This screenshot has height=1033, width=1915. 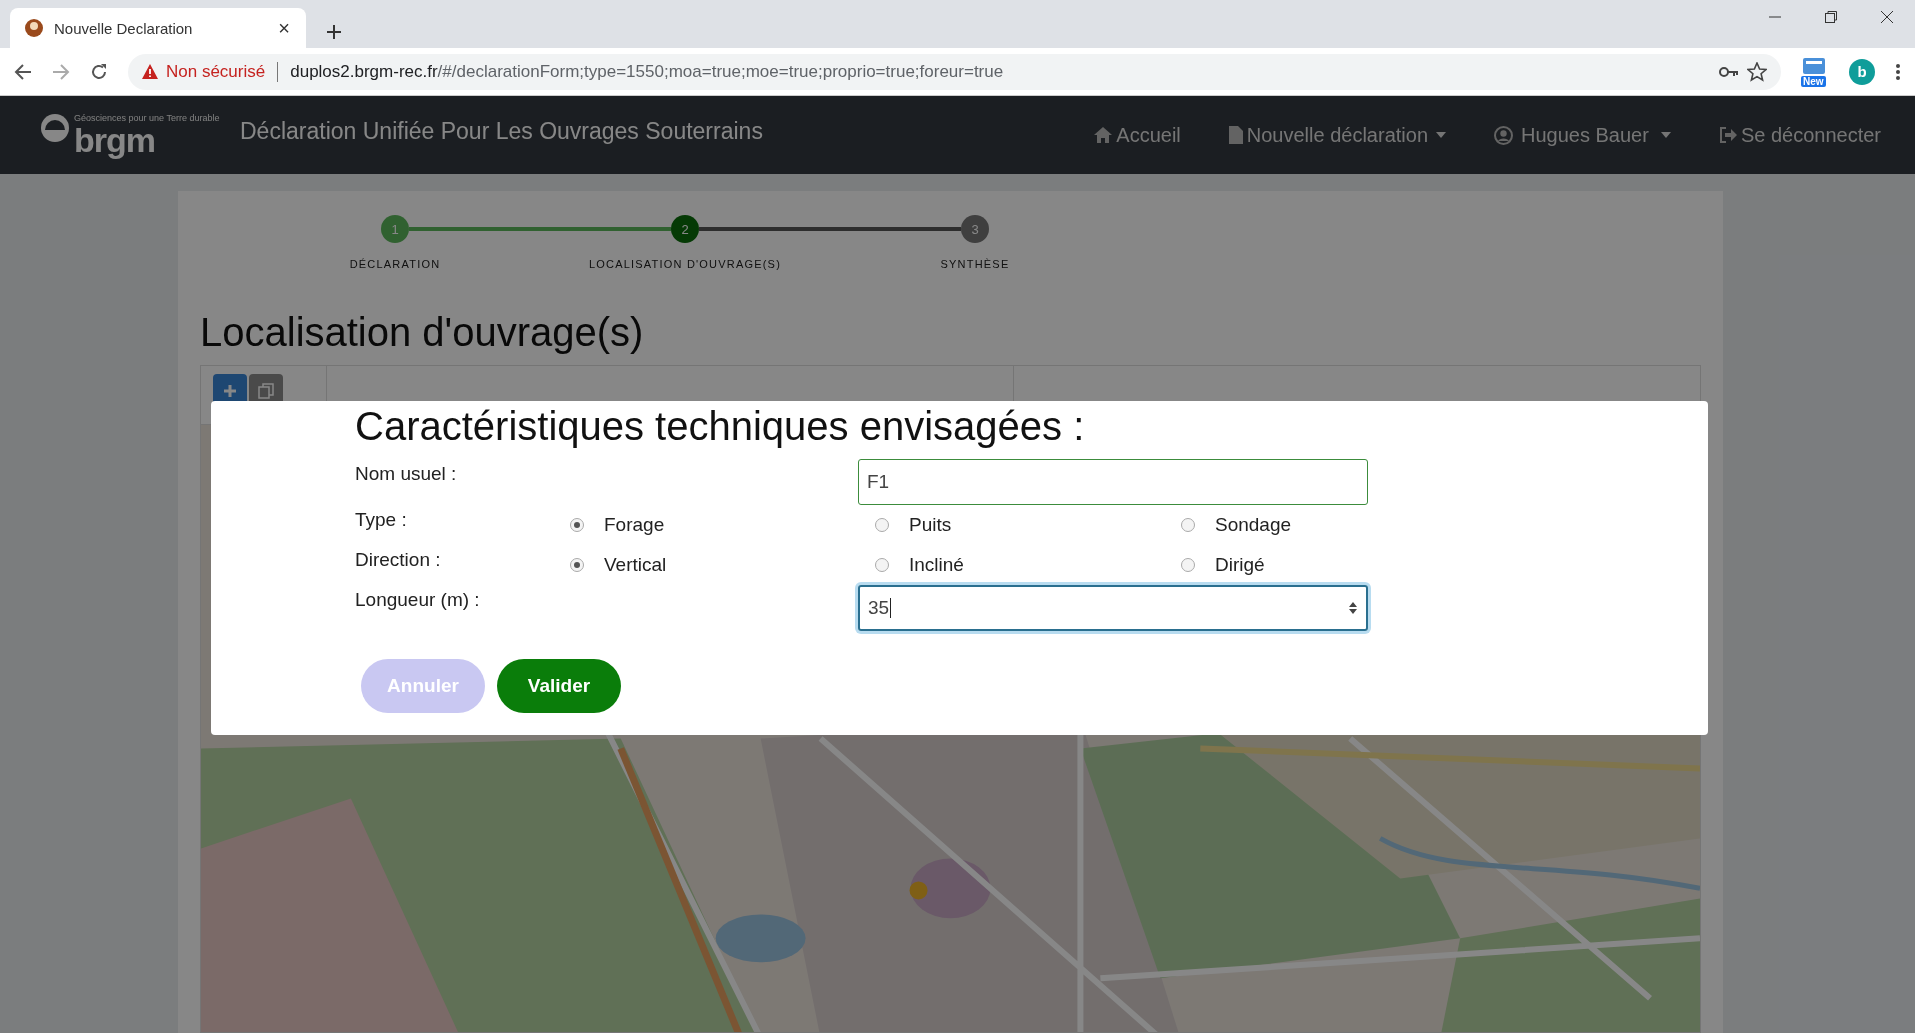 I want to click on copy-icon, so click(x=266, y=391).